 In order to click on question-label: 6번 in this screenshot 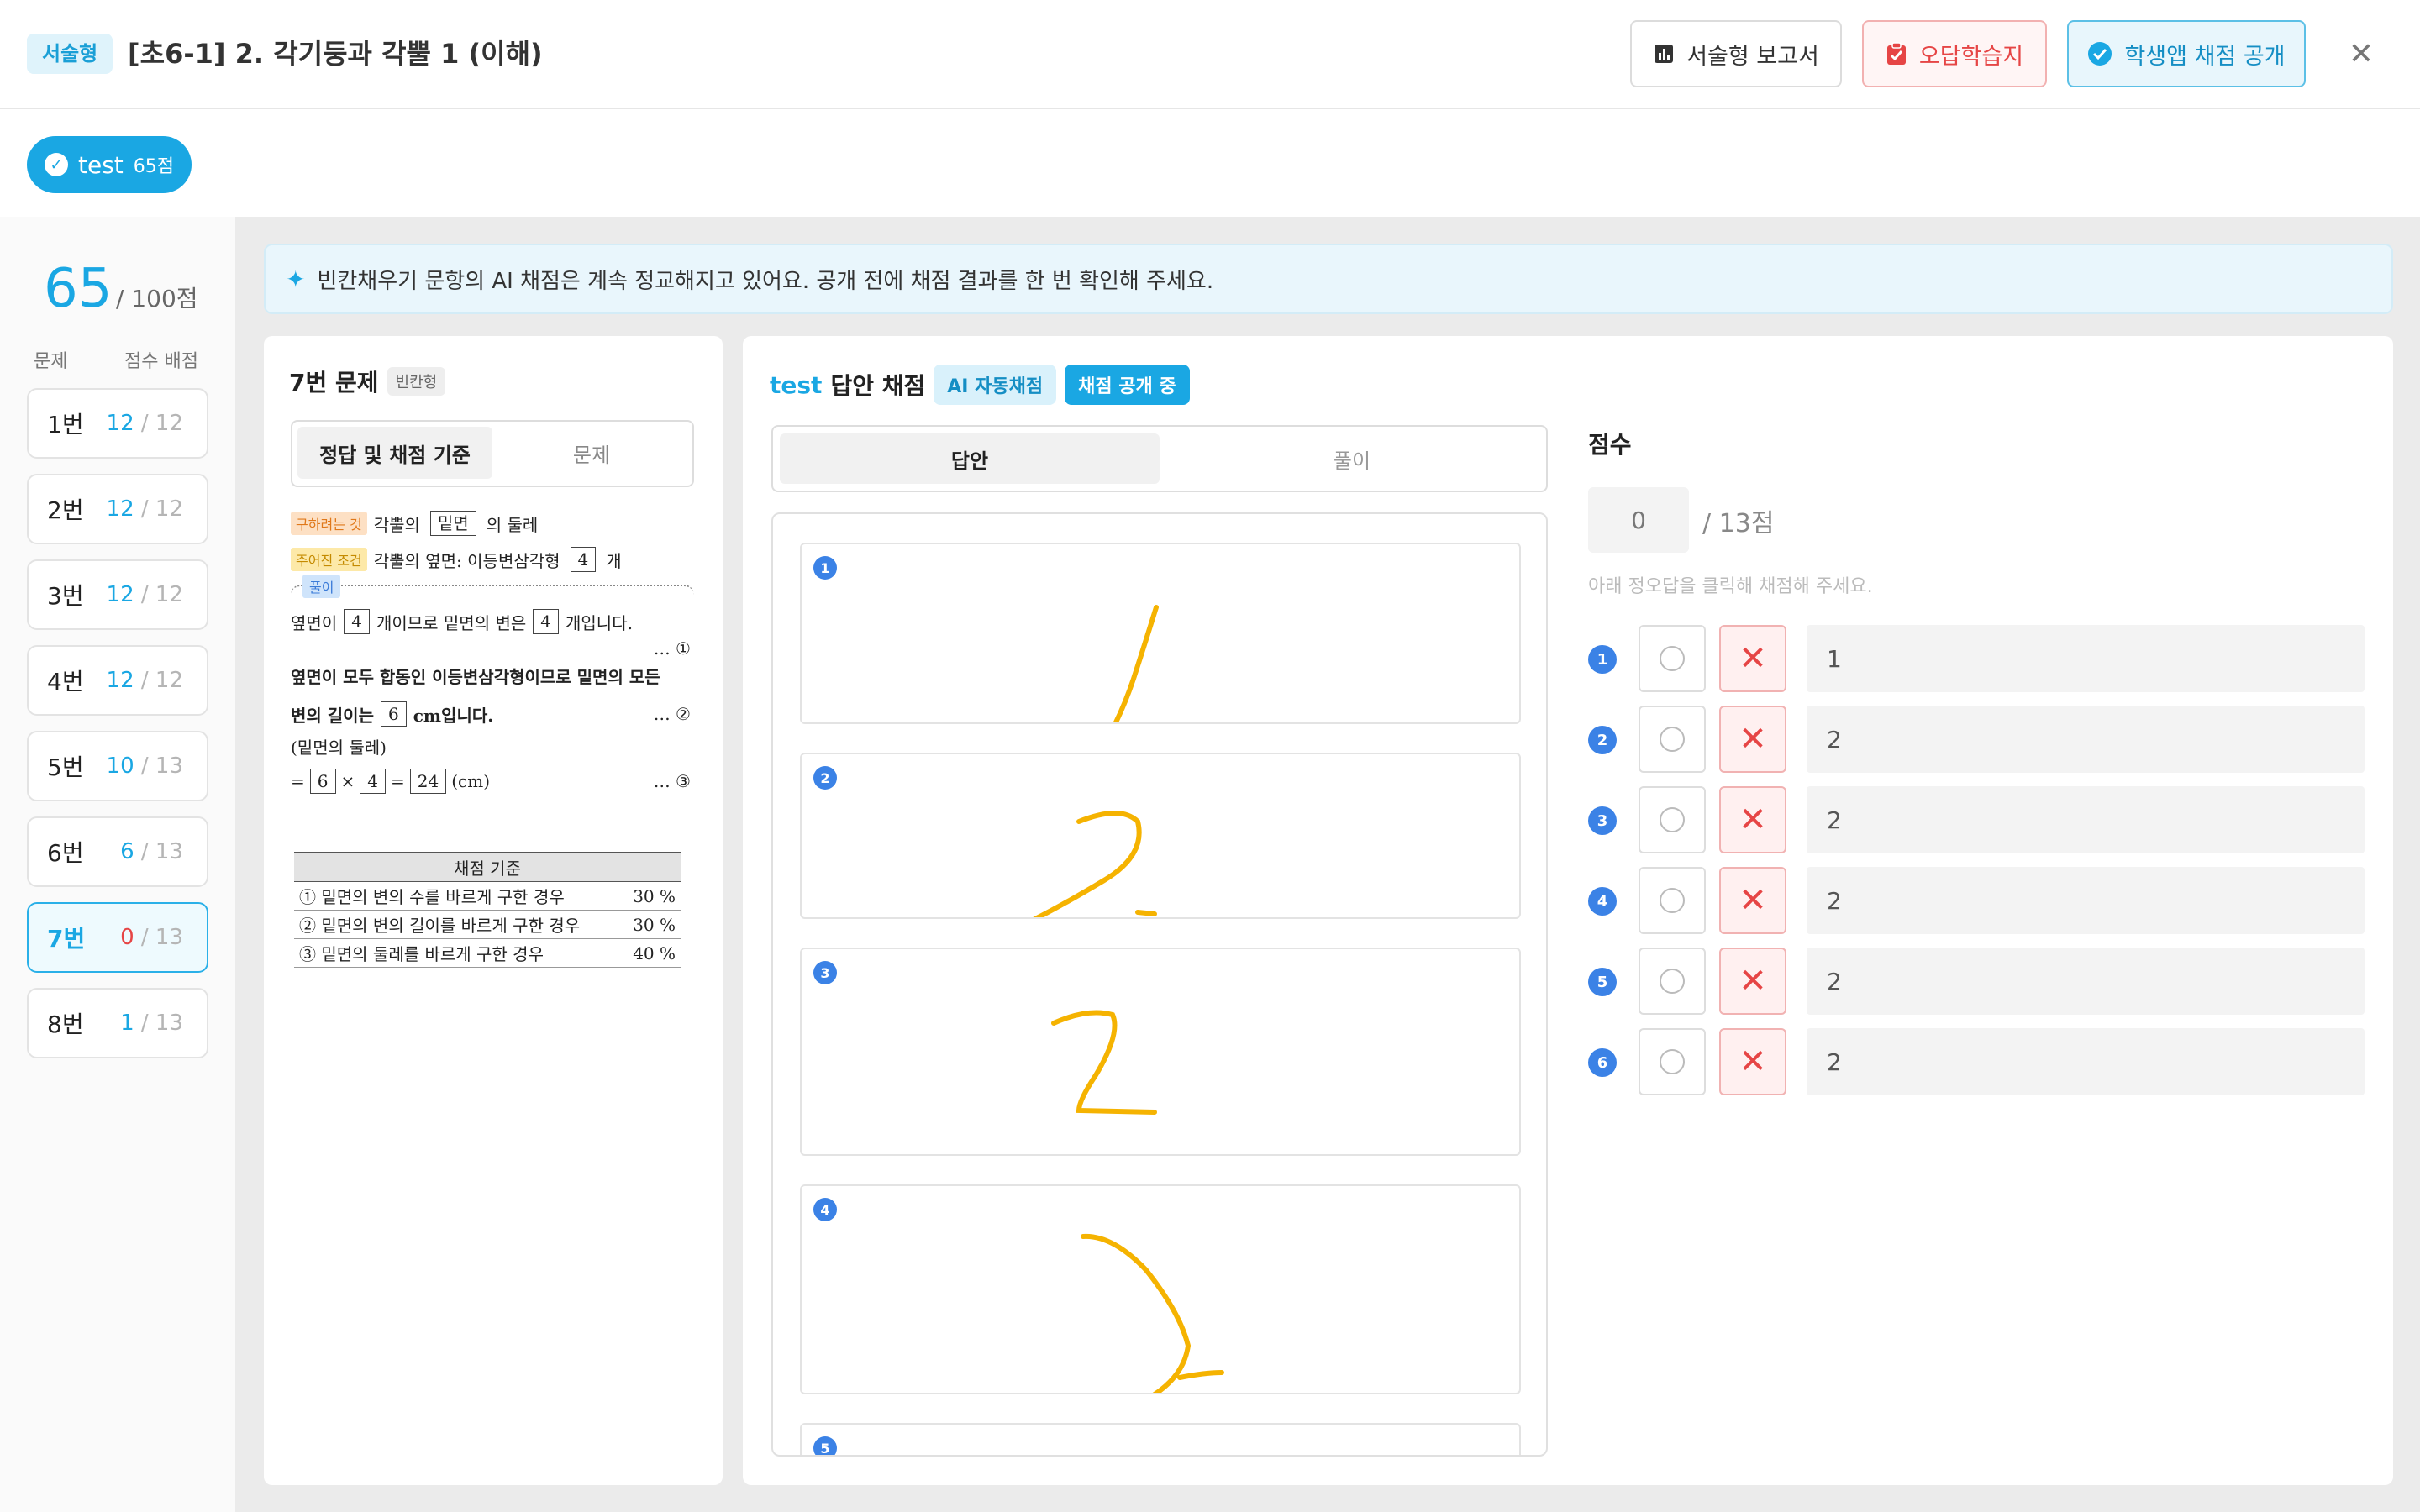, I will do `click(65, 853)`.